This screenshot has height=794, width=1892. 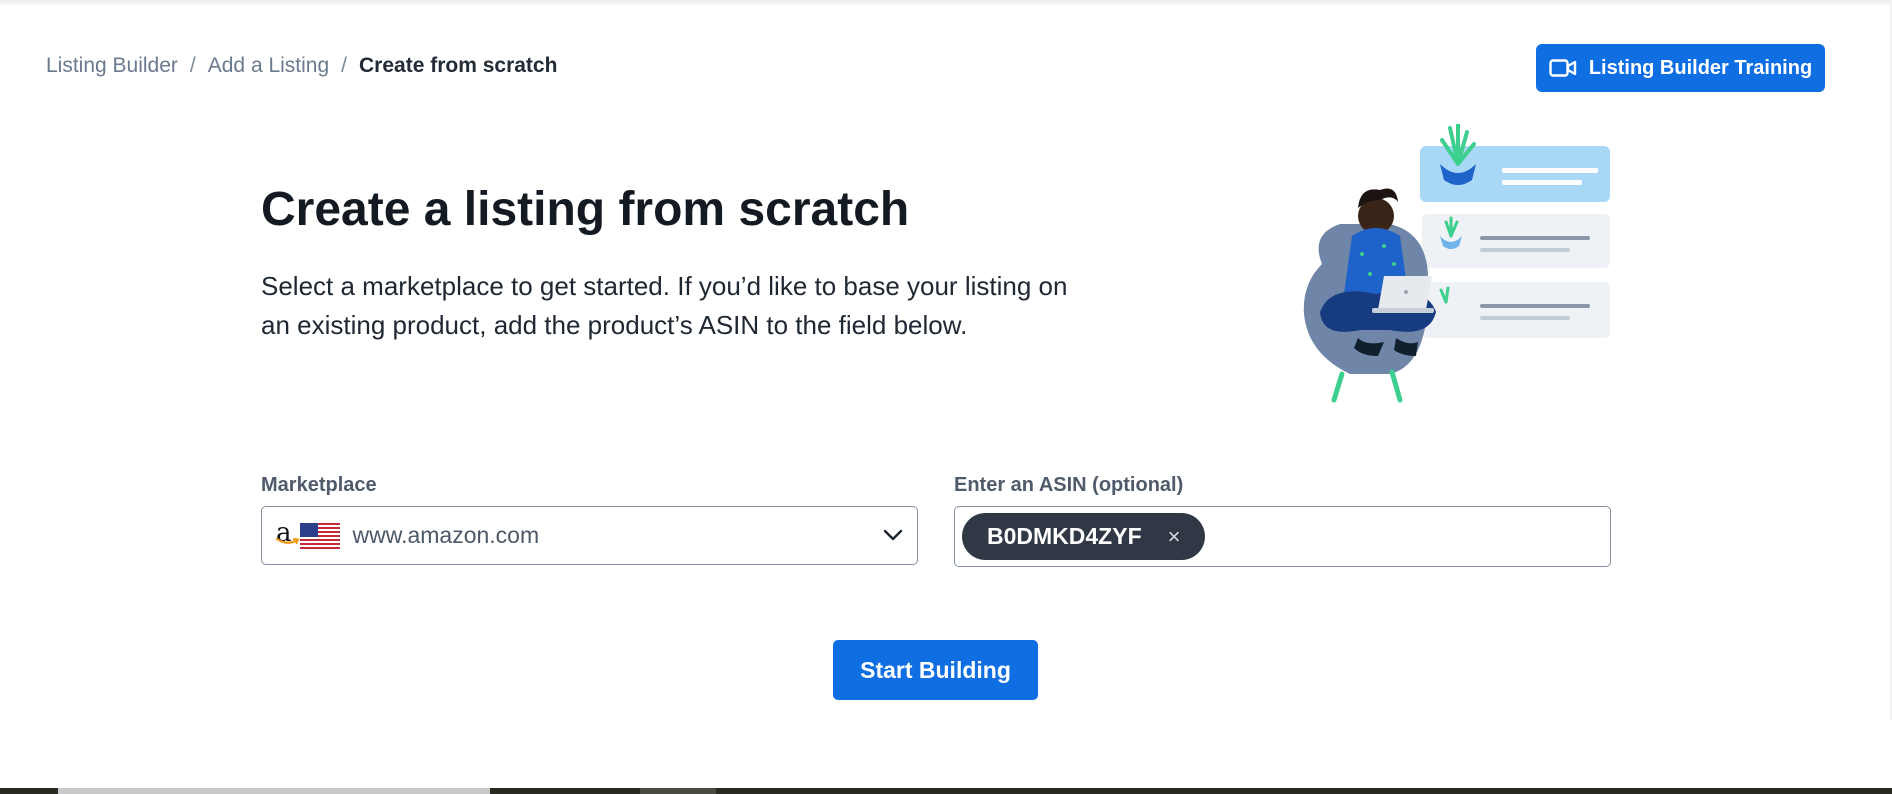 What do you see at coordinates (589, 535) in the screenshot?
I see `marketplace-select: a www.amazon.com` at bounding box center [589, 535].